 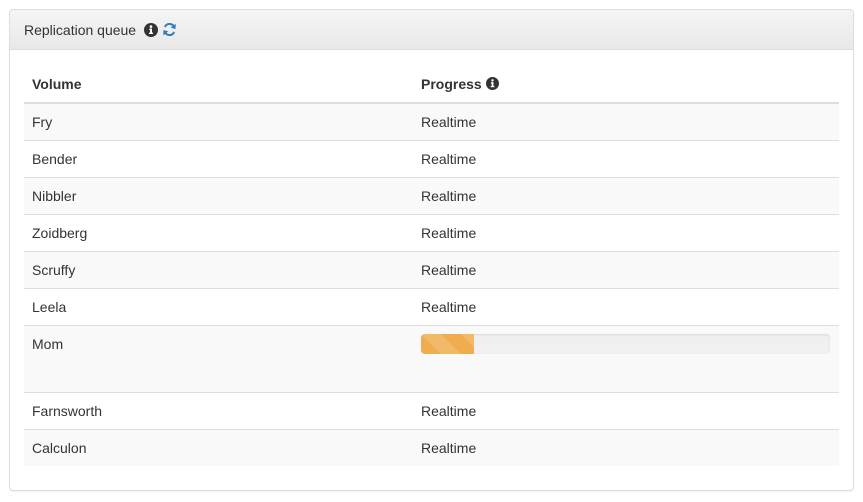 I want to click on table-row: Farnsworth Realtime, so click(x=431, y=411).